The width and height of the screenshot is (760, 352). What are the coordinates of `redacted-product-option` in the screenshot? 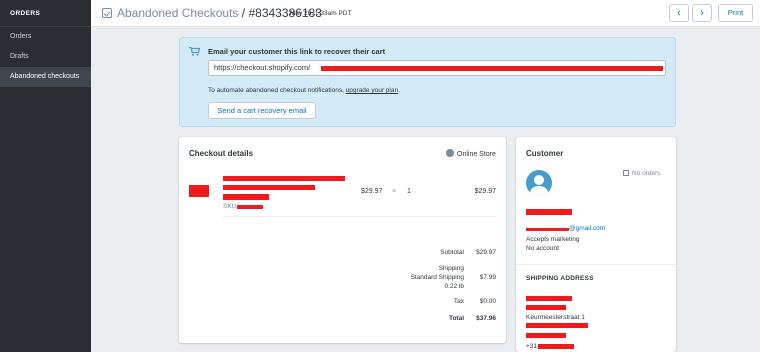 It's located at (246, 197).